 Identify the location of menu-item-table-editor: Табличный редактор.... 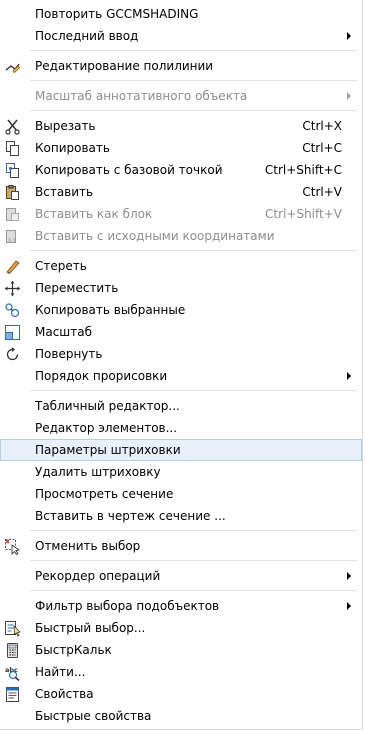
(181, 406).